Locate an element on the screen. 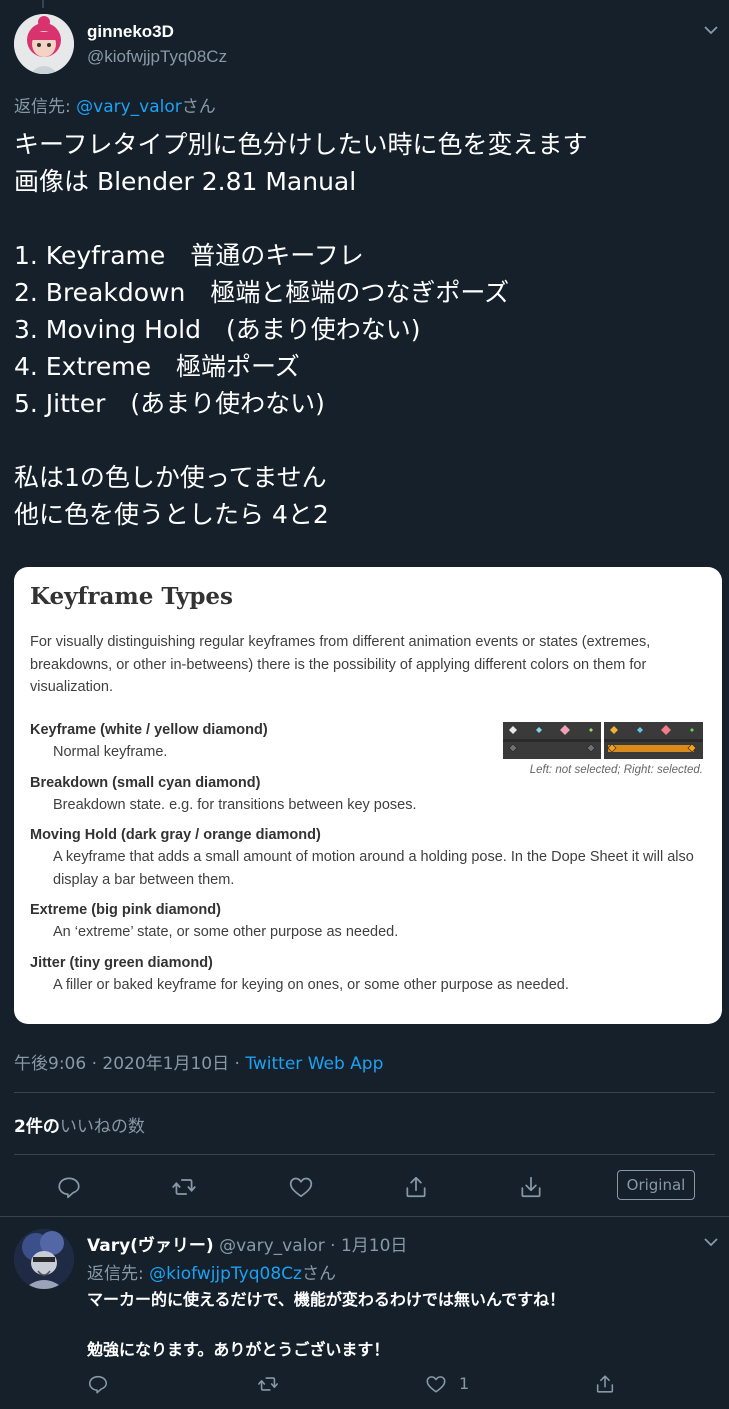 The height and width of the screenshot is (1409, 729). reply-to-line: 返信先: @vary_valorさん is located at coordinates (115, 104).